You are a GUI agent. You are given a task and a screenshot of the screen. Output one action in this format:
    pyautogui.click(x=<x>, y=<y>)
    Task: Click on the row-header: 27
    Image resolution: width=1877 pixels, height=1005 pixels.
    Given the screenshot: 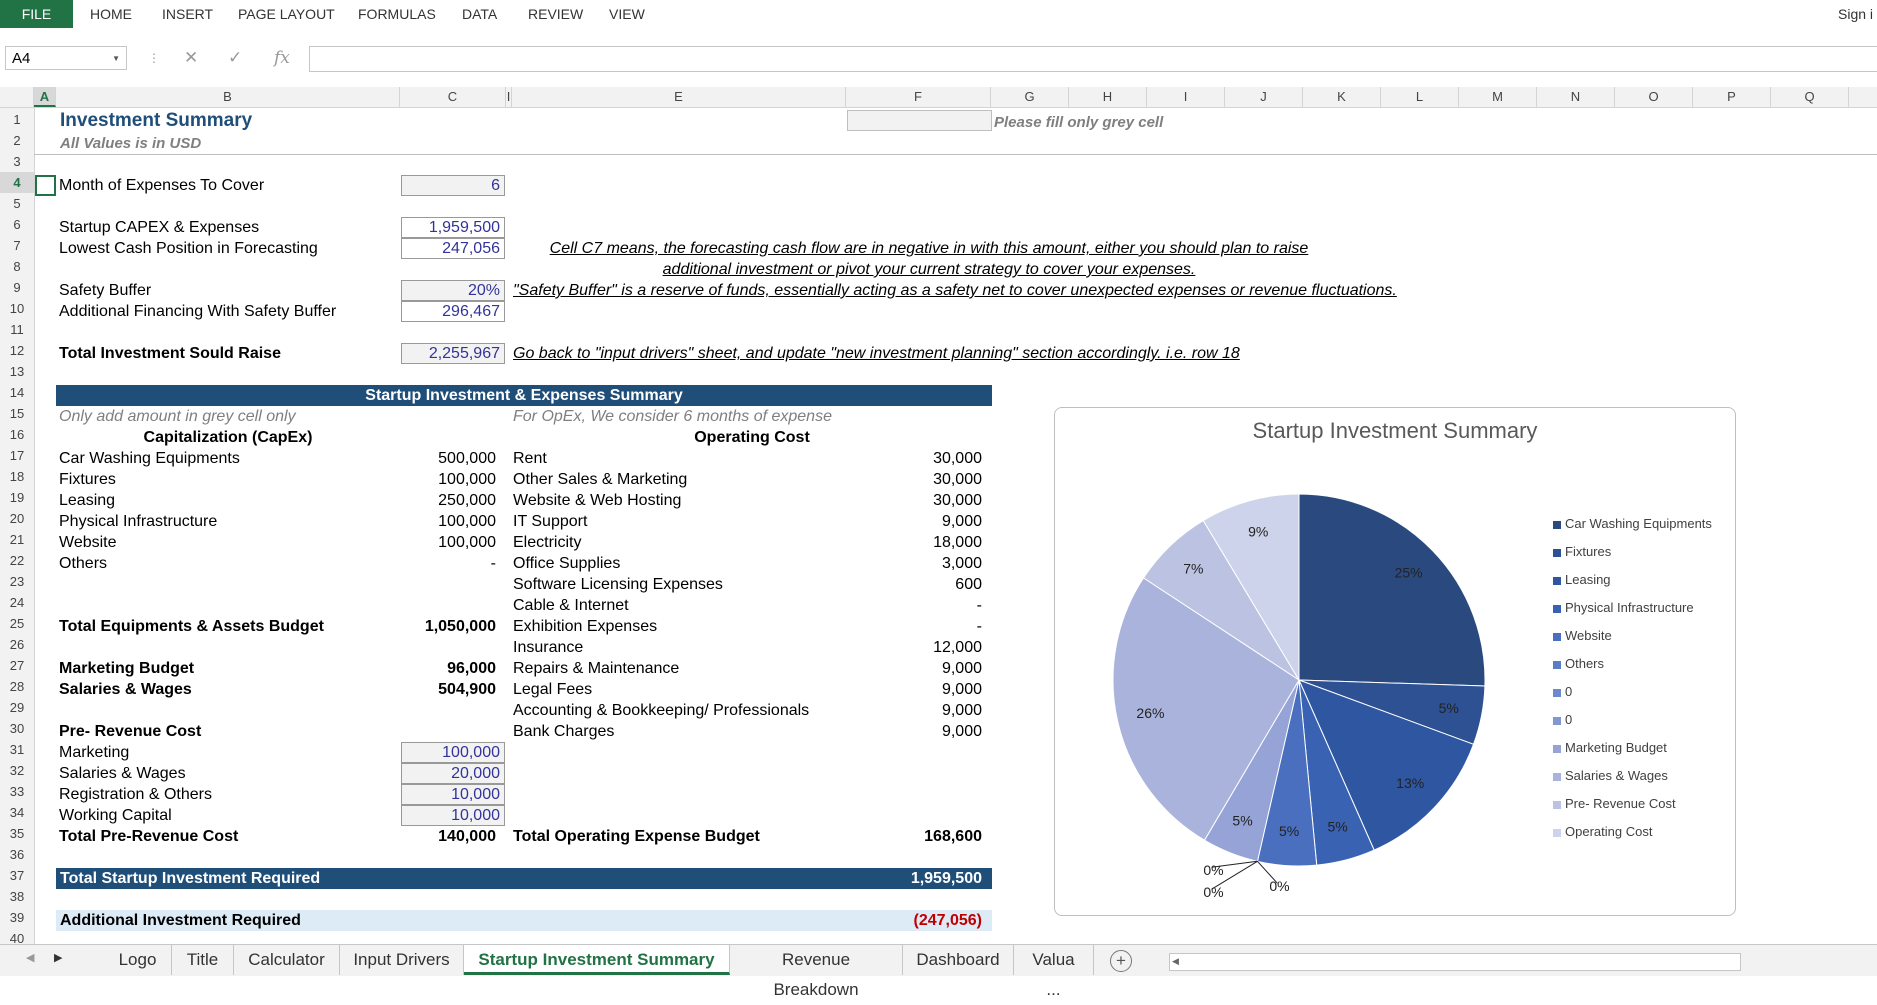 What is the action you would take?
    pyautogui.click(x=17, y=665)
    